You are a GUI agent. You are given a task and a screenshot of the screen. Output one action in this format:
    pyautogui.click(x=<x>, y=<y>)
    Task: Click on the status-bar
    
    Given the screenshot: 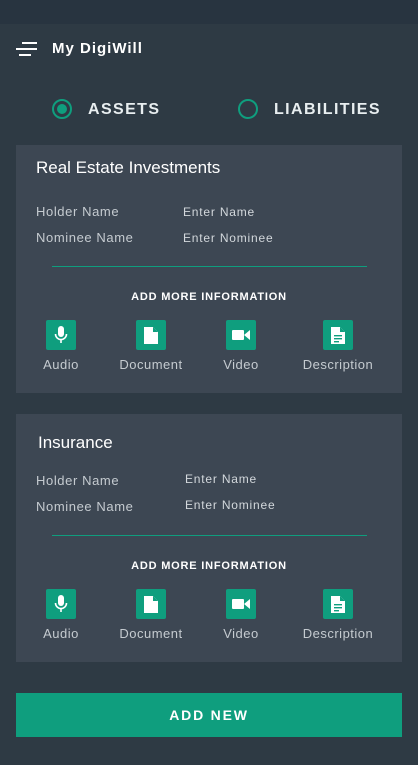 What is the action you would take?
    pyautogui.click(x=209, y=12)
    